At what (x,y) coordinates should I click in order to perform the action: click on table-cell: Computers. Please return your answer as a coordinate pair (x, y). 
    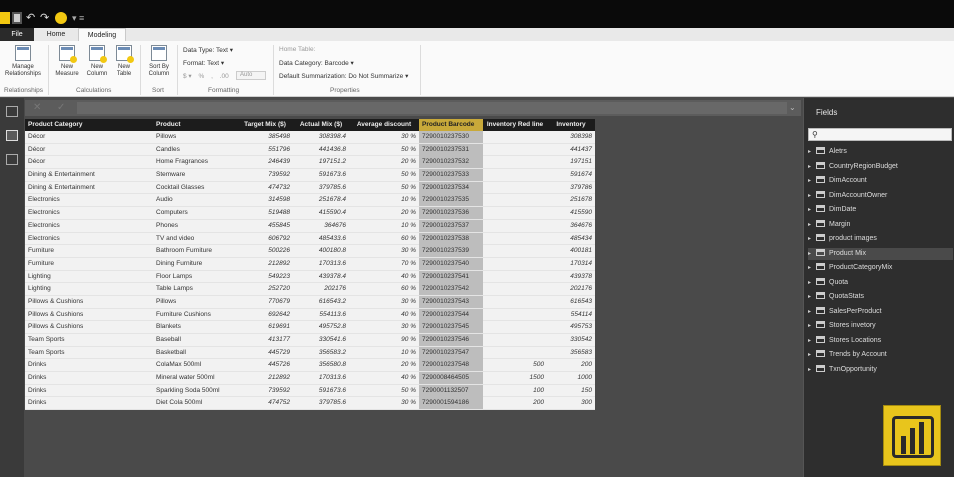
    Looking at the image, I should click on (195, 213).